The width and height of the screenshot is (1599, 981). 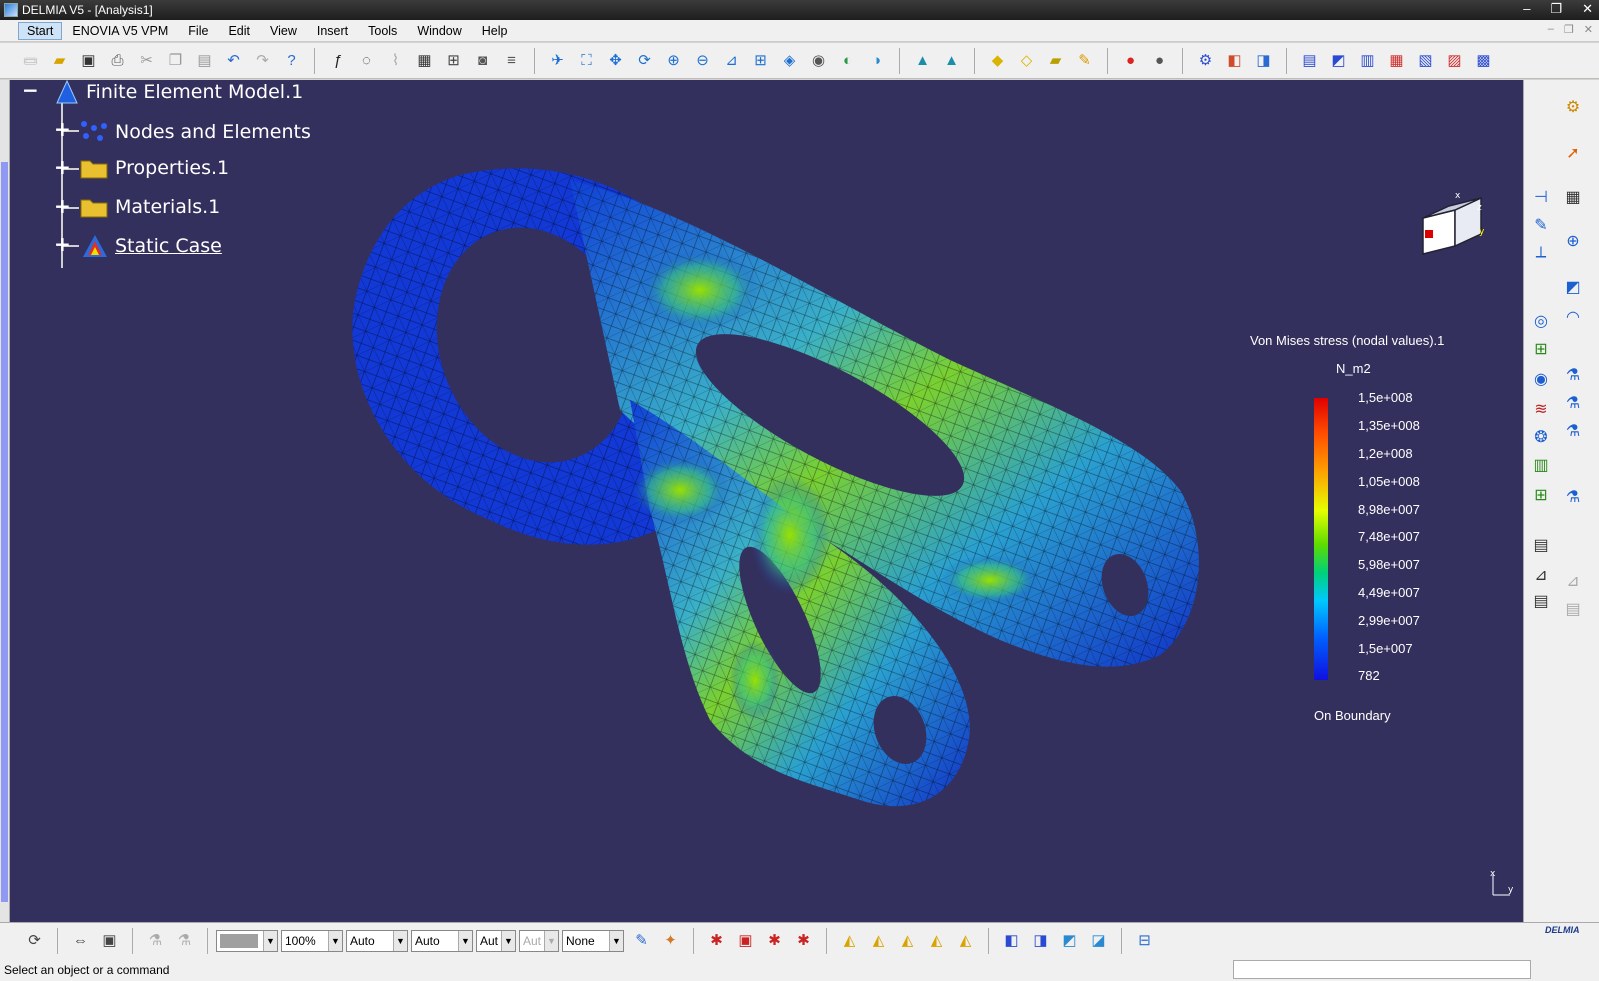 What do you see at coordinates (1382, 969) in the screenshot?
I see `command-input` at bounding box center [1382, 969].